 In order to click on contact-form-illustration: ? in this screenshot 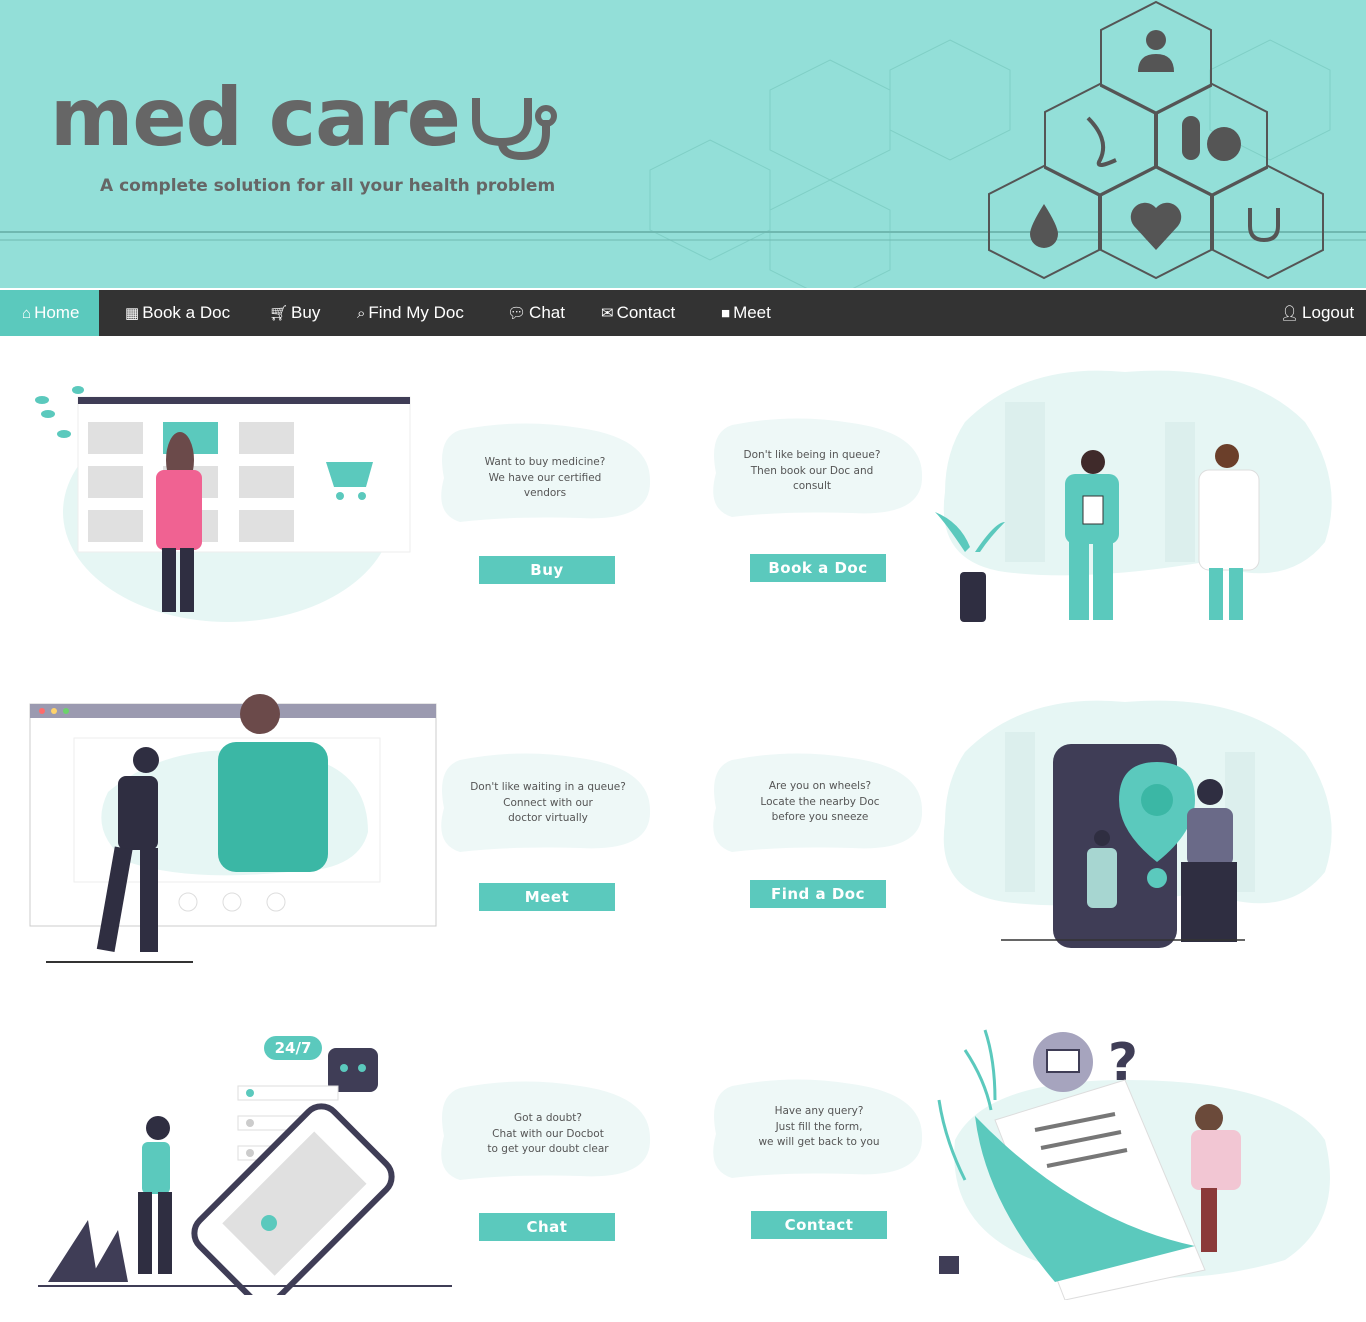, I will do `click(1133, 1164)`.